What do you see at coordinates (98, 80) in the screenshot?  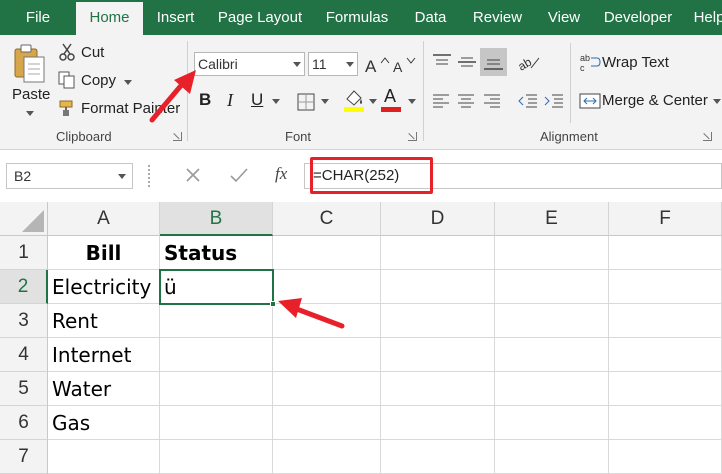 I see `copy-button: Copy` at bounding box center [98, 80].